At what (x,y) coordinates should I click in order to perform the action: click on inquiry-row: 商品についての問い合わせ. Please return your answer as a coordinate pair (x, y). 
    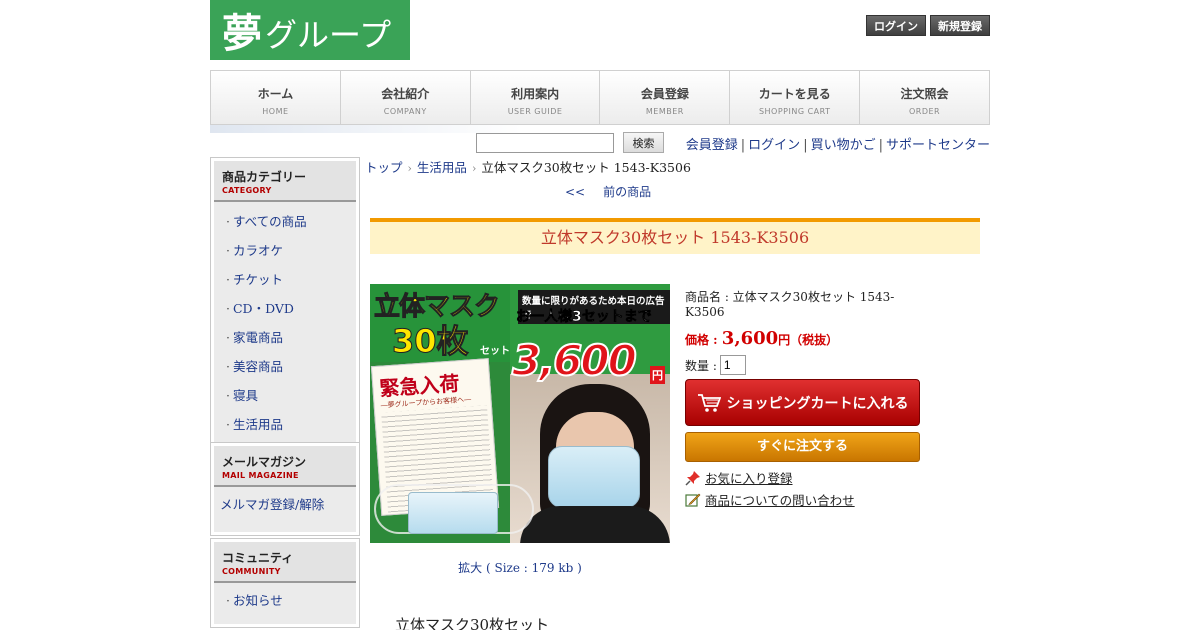
    Looking at the image, I should click on (805, 499).